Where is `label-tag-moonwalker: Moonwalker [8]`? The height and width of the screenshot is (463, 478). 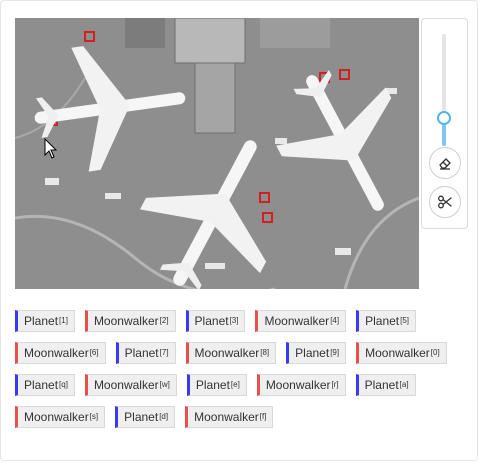 label-tag-moonwalker: Moonwalker [8] is located at coordinates (231, 353).